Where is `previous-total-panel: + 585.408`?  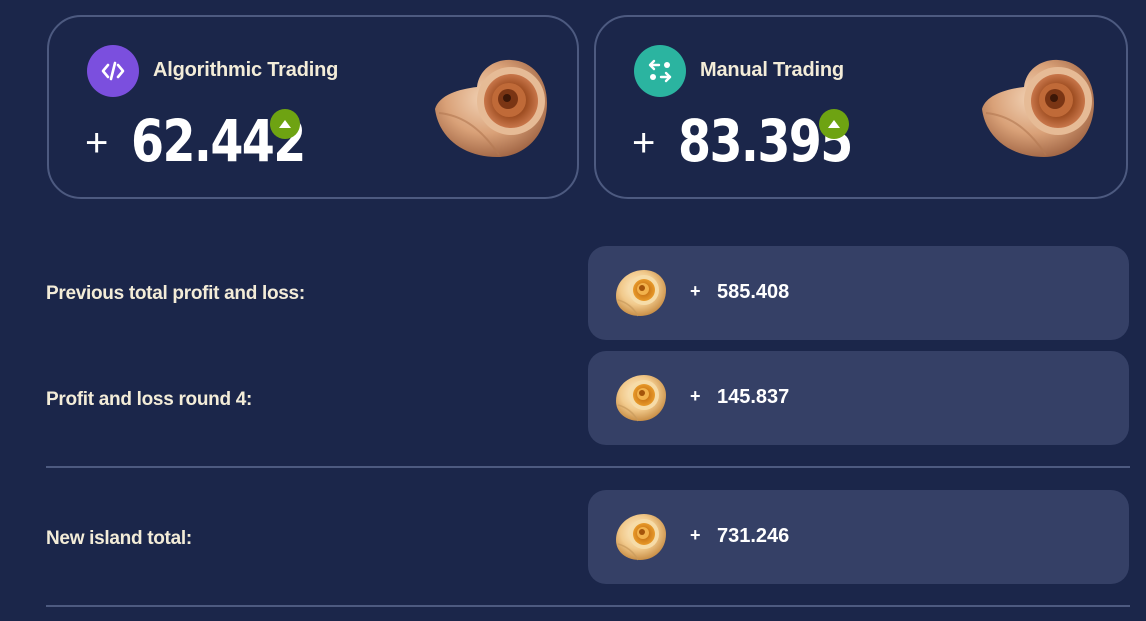 previous-total-panel: + 585.408 is located at coordinates (858, 293).